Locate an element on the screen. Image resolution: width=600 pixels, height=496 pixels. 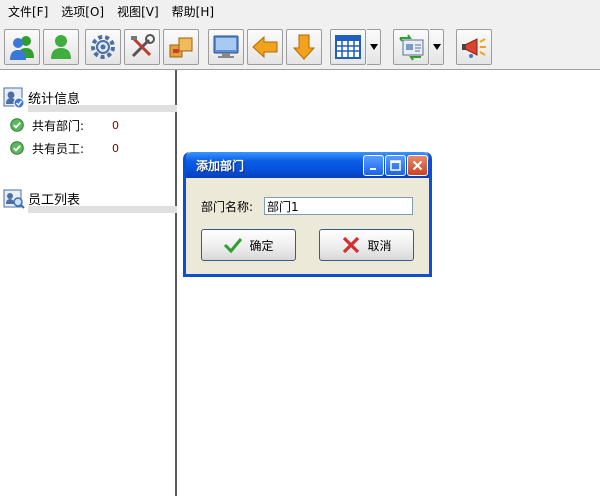
tools-icon is located at coordinates (143, 46).